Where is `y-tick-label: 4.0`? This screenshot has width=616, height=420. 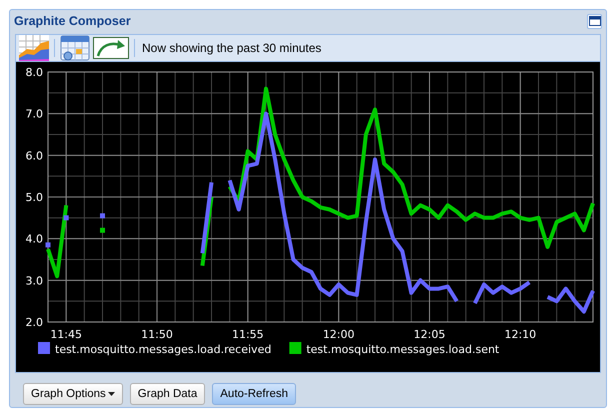 y-tick-label: 4.0 is located at coordinates (34, 239).